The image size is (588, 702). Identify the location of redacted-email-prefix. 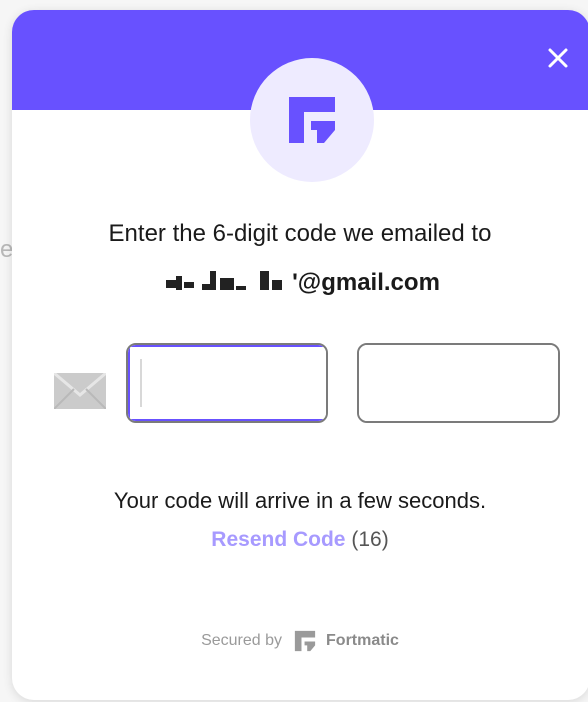
(226, 281).